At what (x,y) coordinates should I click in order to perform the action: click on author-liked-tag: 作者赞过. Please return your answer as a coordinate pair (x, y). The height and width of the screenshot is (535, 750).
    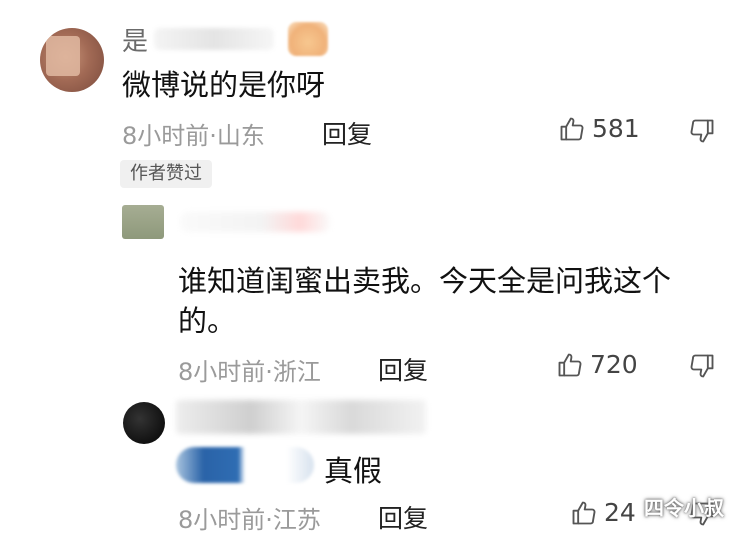
    Looking at the image, I should click on (166, 174).